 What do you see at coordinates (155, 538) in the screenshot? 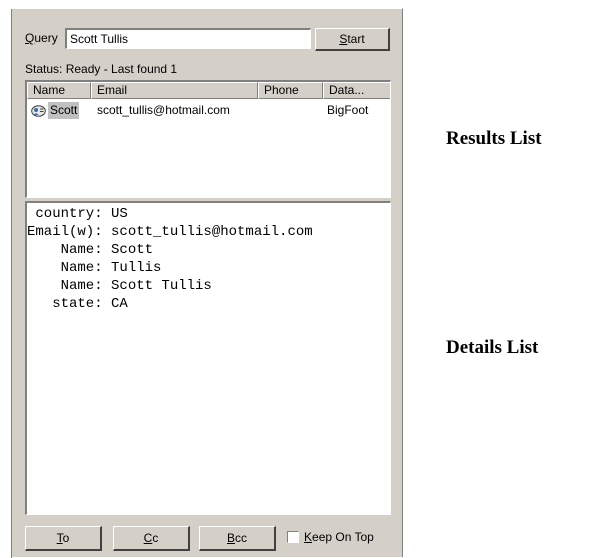
I see `cc-button-label: c` at bounding box center [155, 538].